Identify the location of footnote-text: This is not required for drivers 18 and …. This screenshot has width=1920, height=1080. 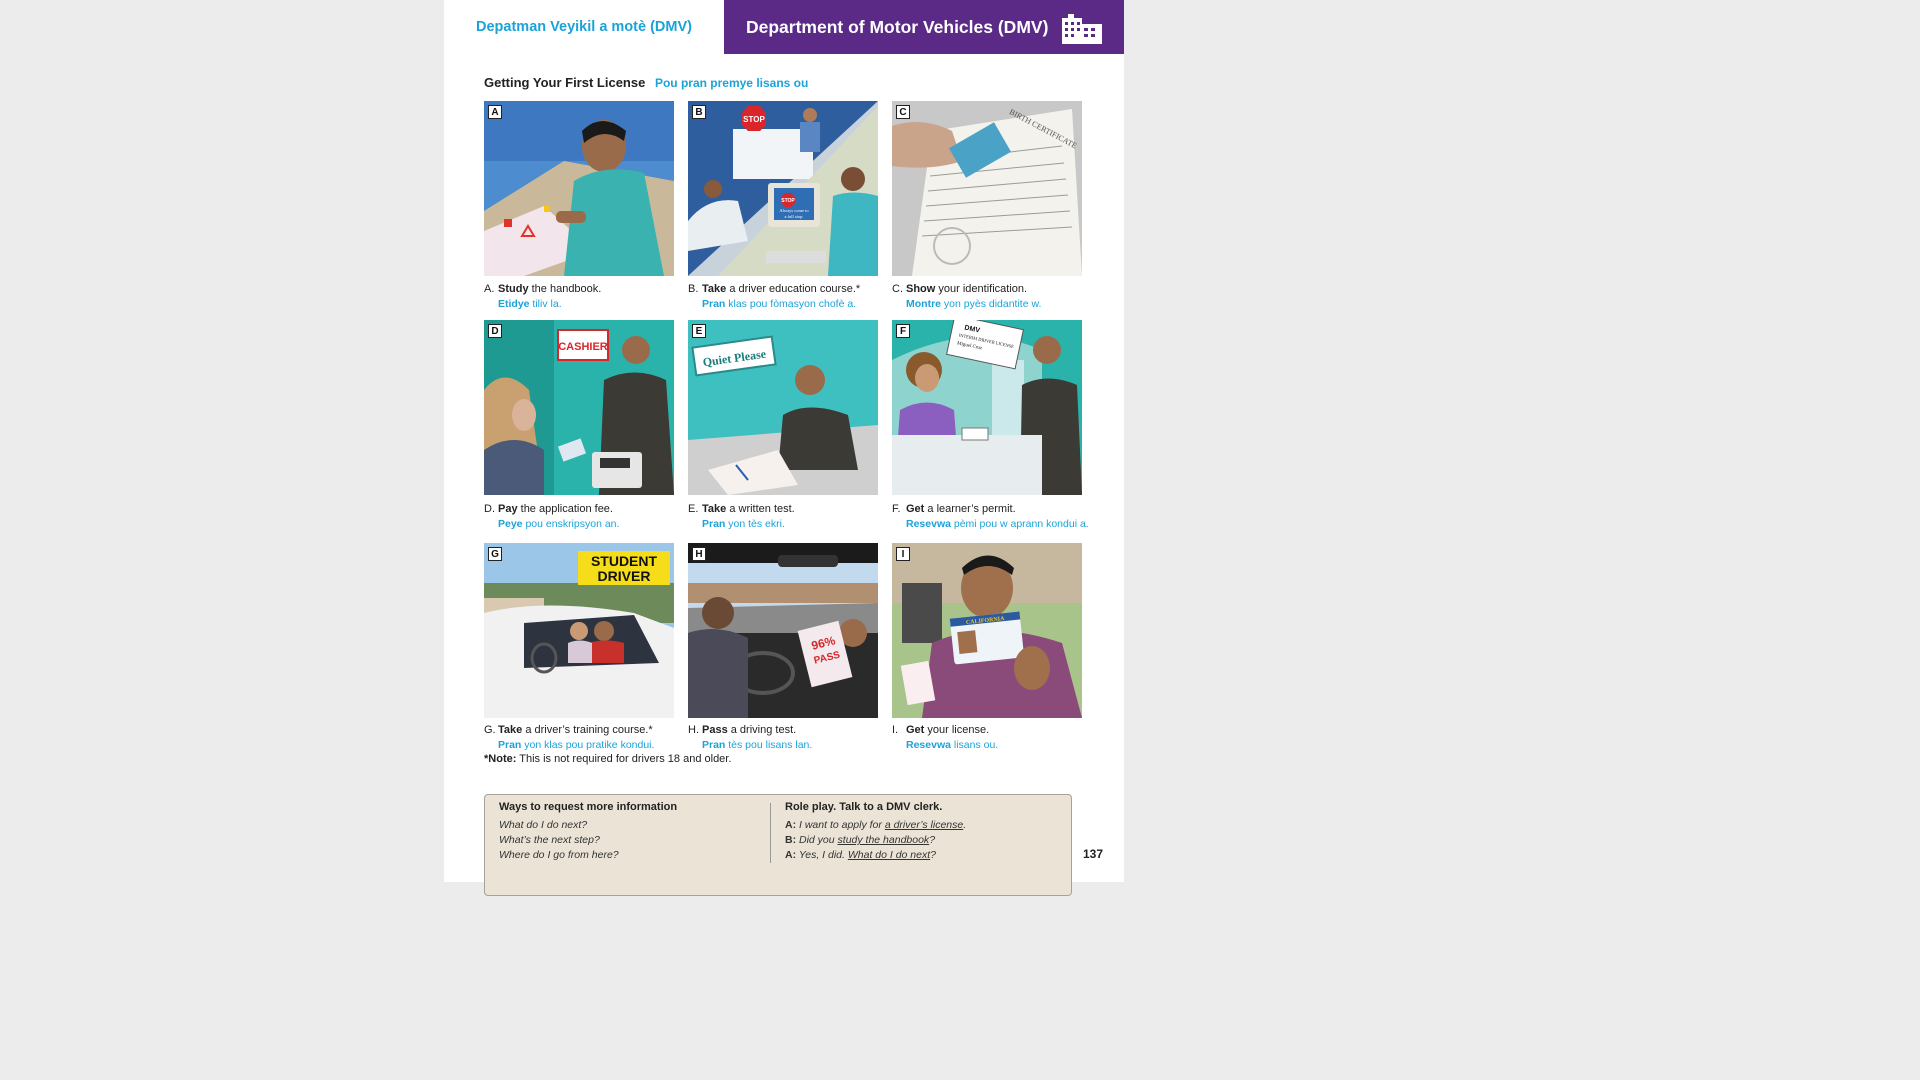
(624, 759).